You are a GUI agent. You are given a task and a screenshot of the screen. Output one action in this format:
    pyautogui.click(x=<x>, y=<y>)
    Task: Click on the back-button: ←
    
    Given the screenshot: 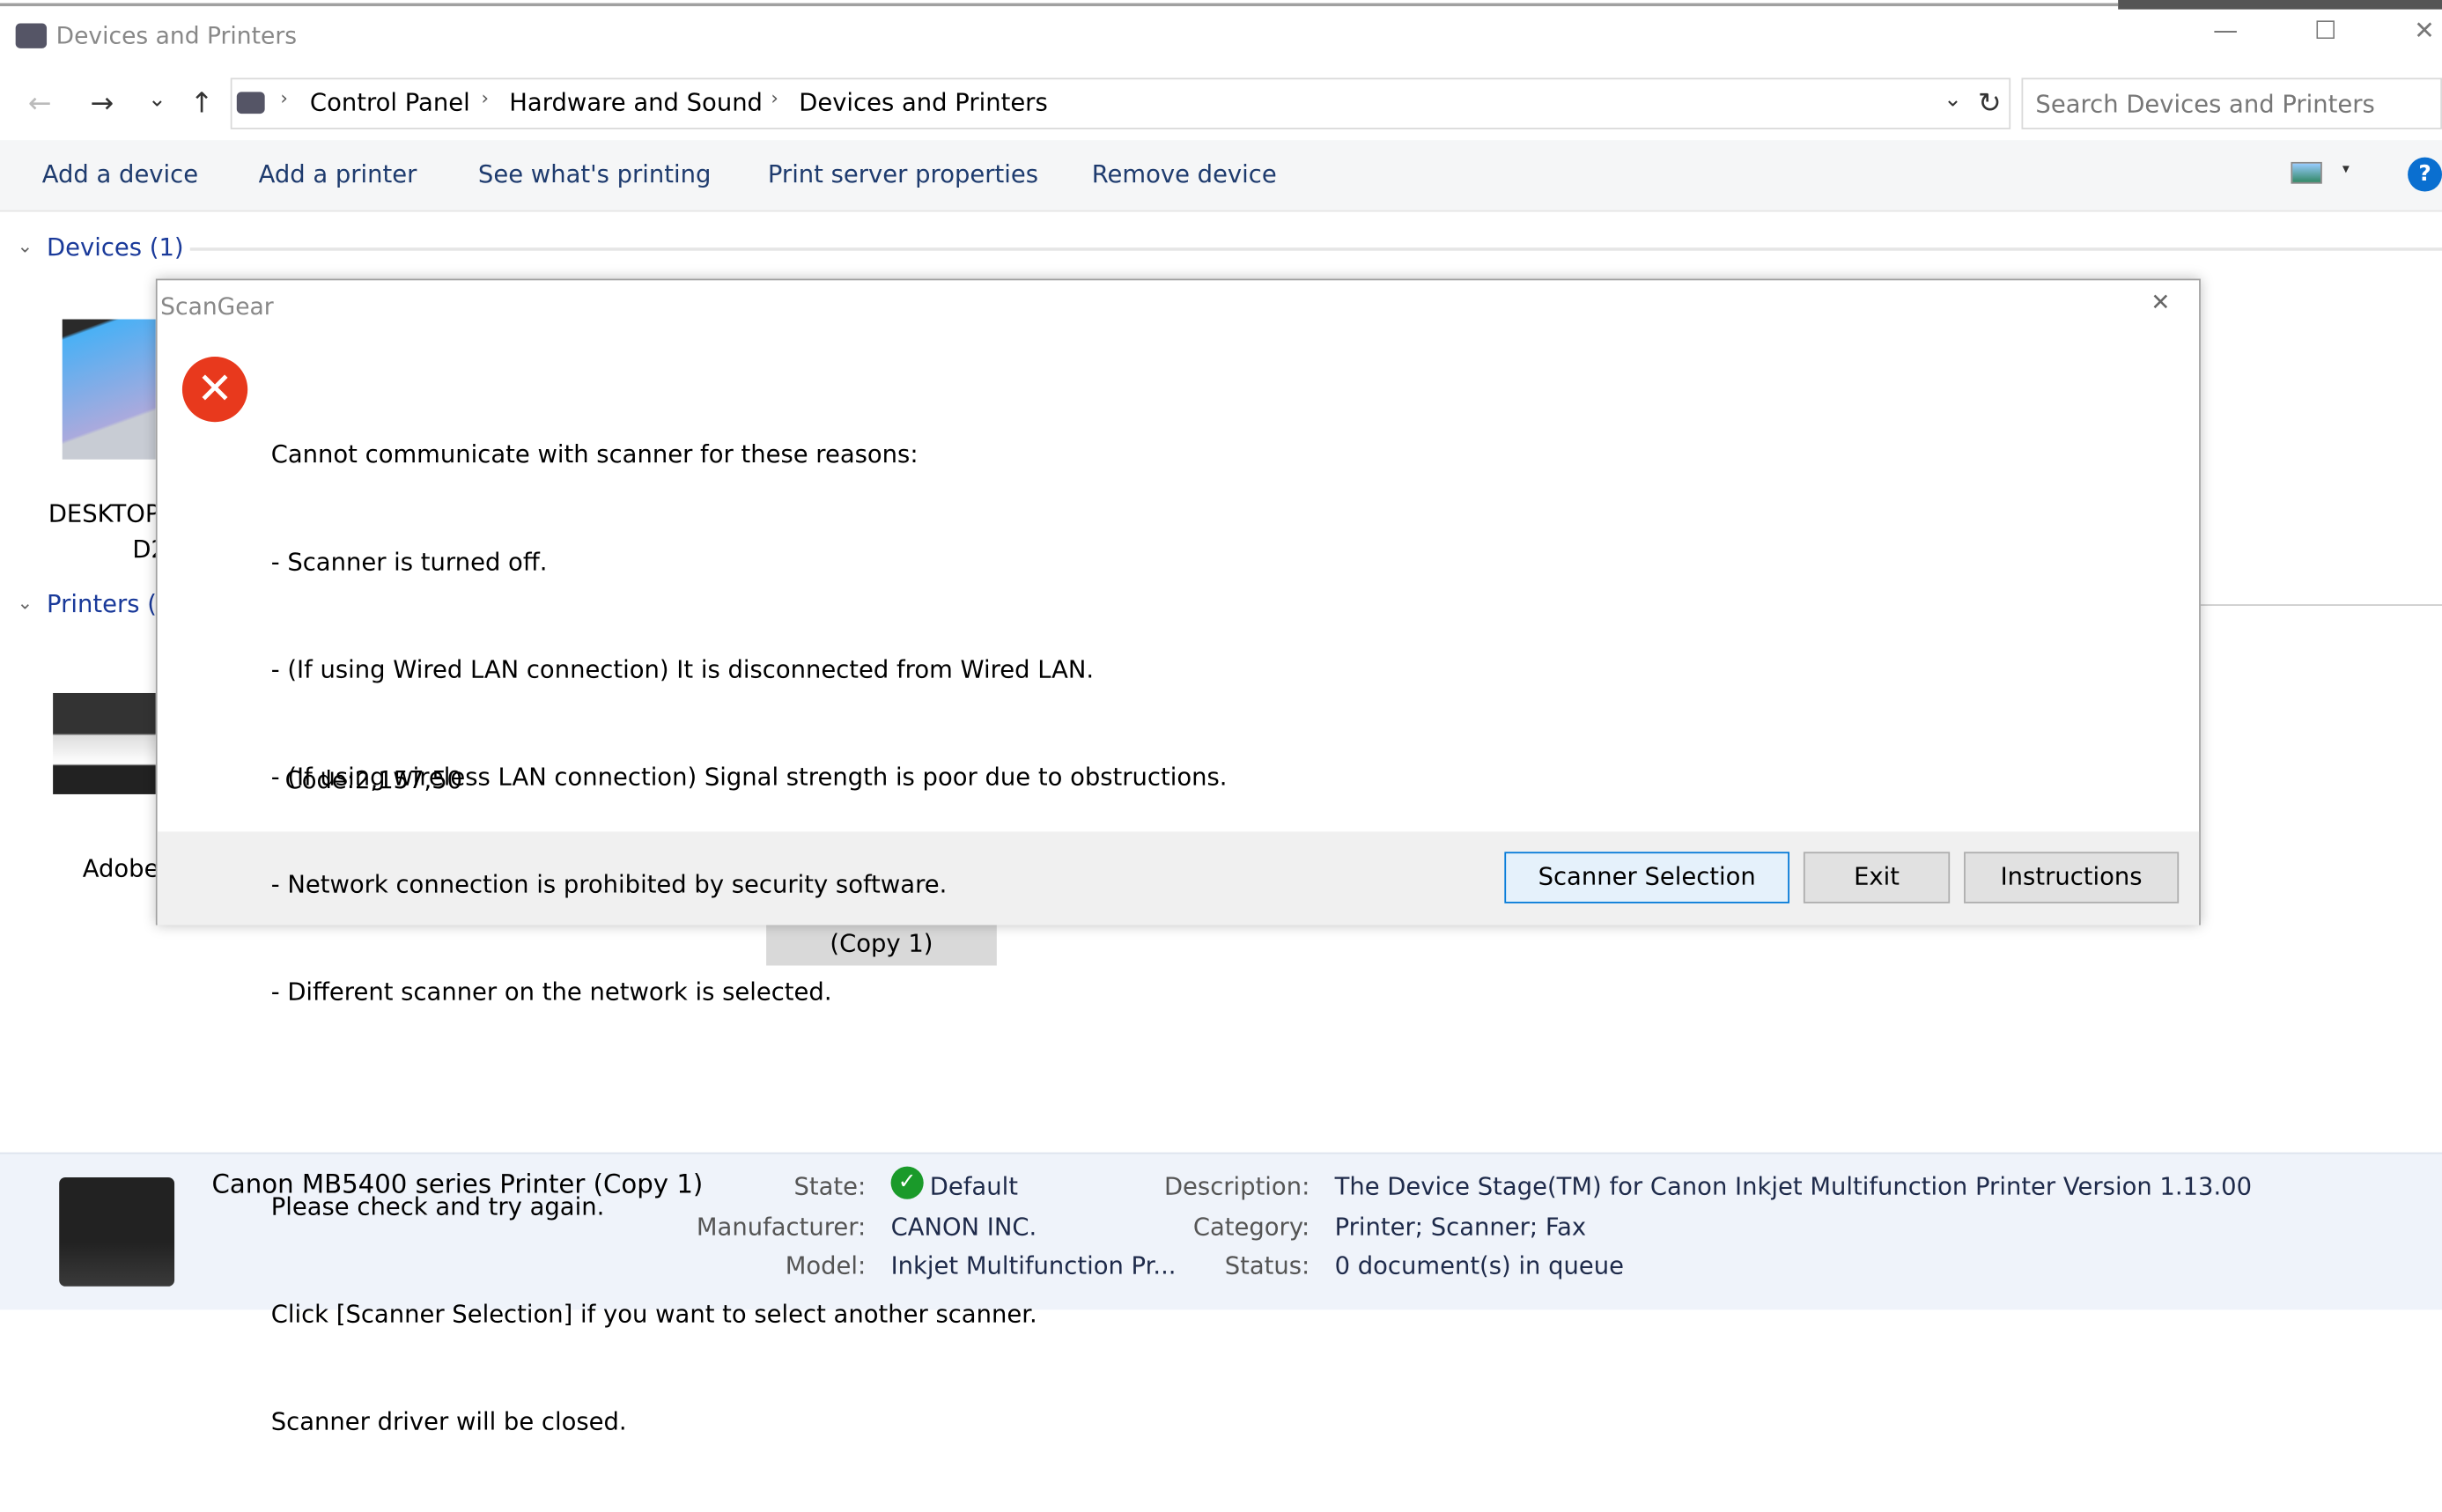 What is the action you would take?
    pyautogui.click(x=40, y=103)
    